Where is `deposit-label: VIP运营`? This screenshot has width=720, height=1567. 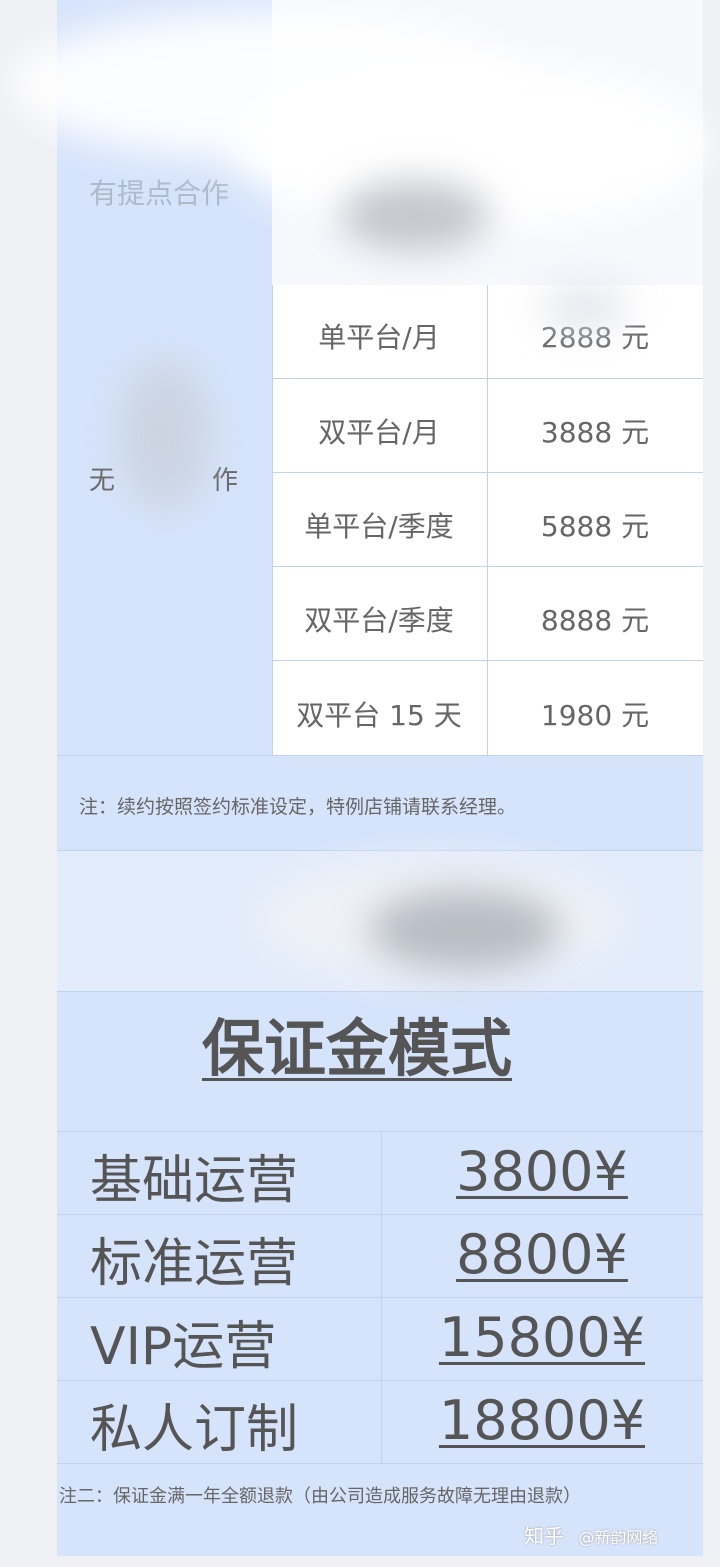 deposit-label: VIP运营 is located at coordinates (183, 1347).